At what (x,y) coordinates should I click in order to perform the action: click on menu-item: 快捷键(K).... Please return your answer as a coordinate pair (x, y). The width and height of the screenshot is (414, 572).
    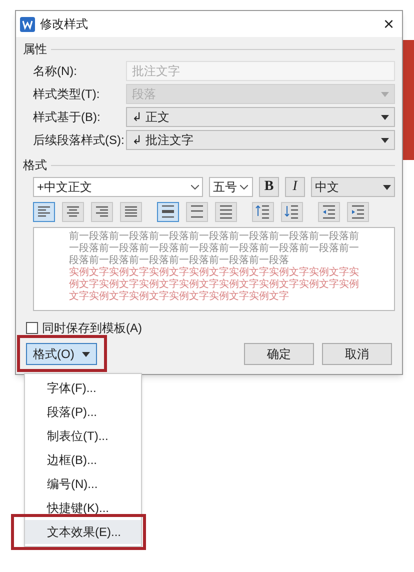
    Looking at the image, I should click on (83, 508).